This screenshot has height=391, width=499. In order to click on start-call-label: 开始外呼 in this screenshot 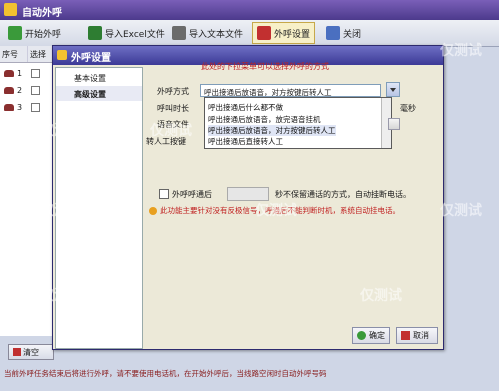, I will do `click(43, 34)`.